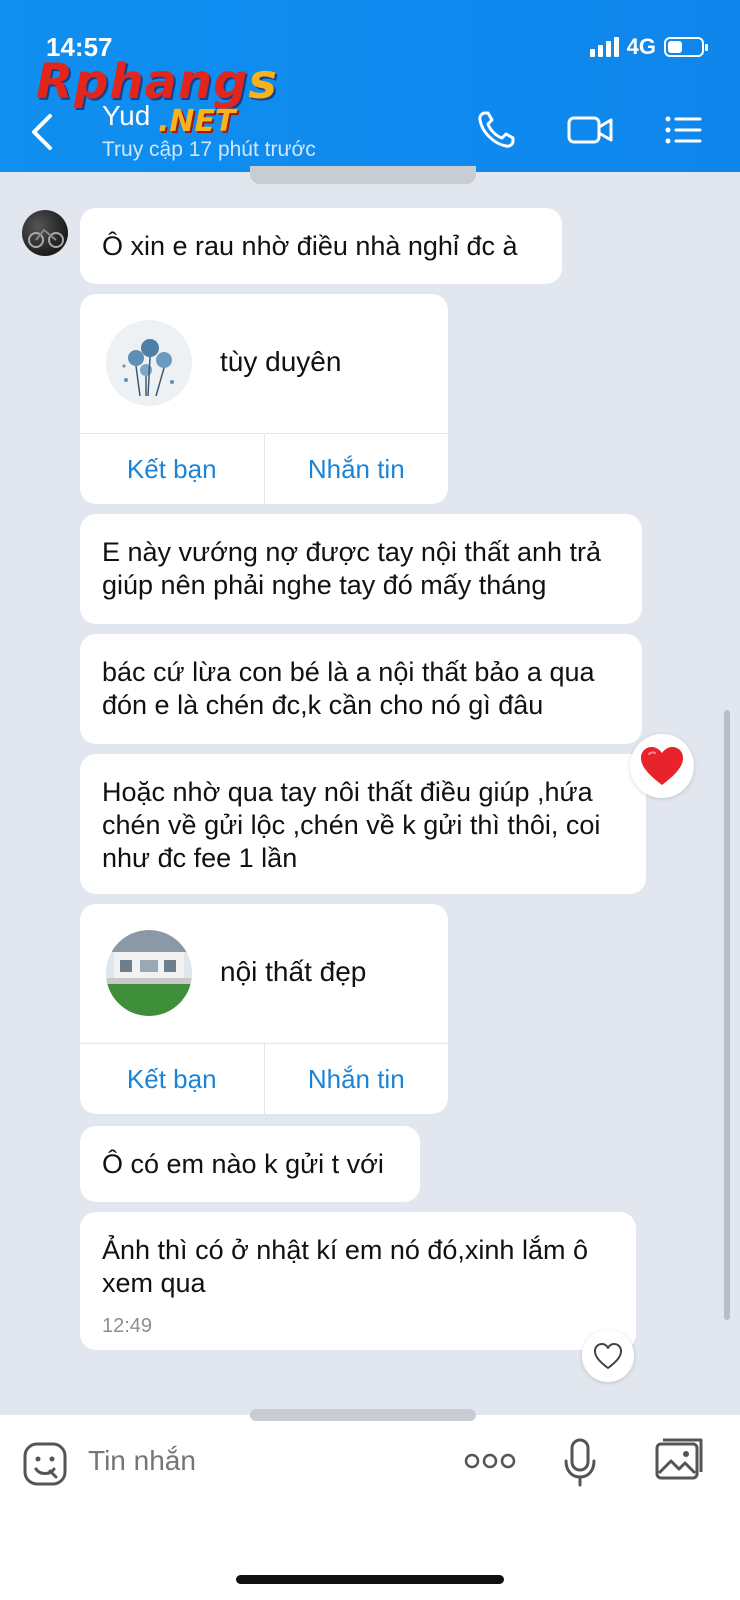  What do you see at coordinates (310, 246) in the screenshot?
I see `message-text: Ô xin e rau nhờ điều nhà nghỉ đc à` at bounding box center [310, 246].